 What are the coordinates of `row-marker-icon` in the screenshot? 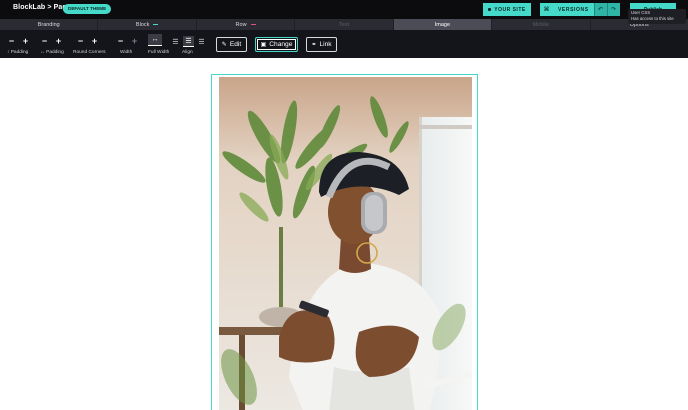 It's located at (253, 24).